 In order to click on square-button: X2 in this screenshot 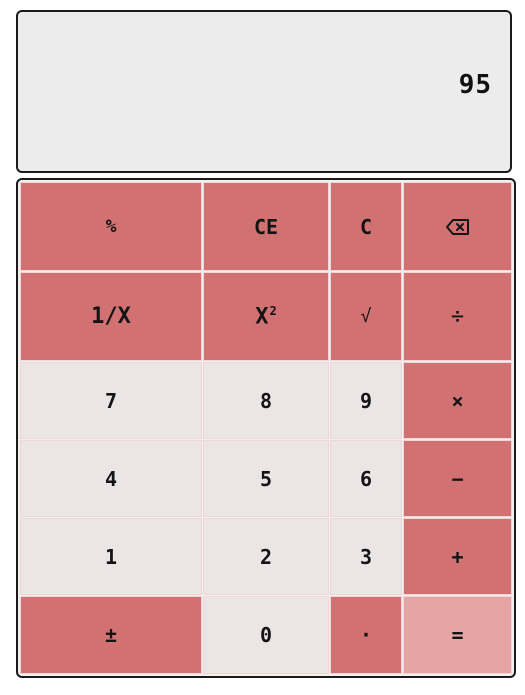, I will do `click(266, 316)`.